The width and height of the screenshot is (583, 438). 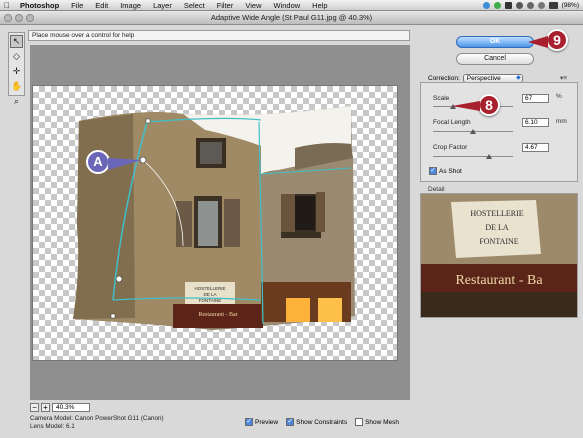 What do you see at coordinates (16, 41) in the screenshot?
I see `constraint-tool-icon: ↖` at bounding box center [16, 41].